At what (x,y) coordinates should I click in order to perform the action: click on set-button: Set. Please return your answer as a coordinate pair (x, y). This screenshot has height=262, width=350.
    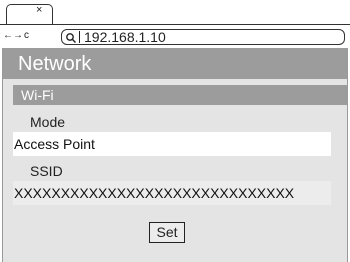
    Looking at the image, I should click on (167, 232).